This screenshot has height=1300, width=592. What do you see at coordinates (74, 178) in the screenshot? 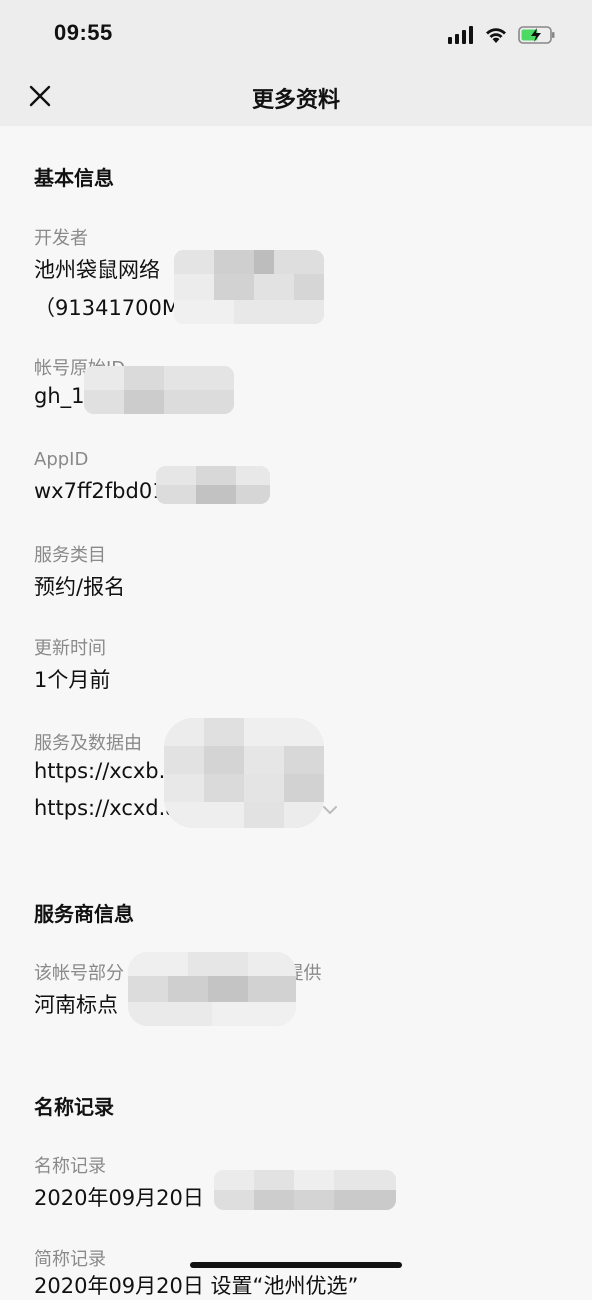
I see `basic-info-title: 基本信息` at bounding box center [74, 178].